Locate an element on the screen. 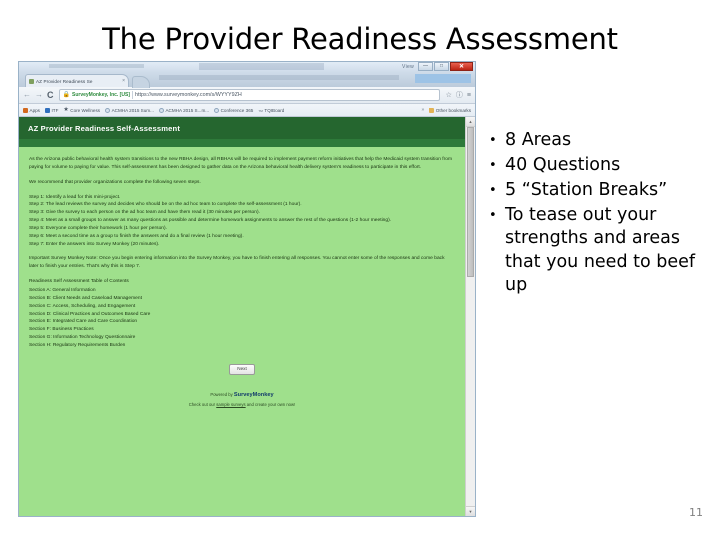 The height and width of the screenshot is (540, 720). list-item: • 5 “Station Breaks” is located at coordinates (597, 190).